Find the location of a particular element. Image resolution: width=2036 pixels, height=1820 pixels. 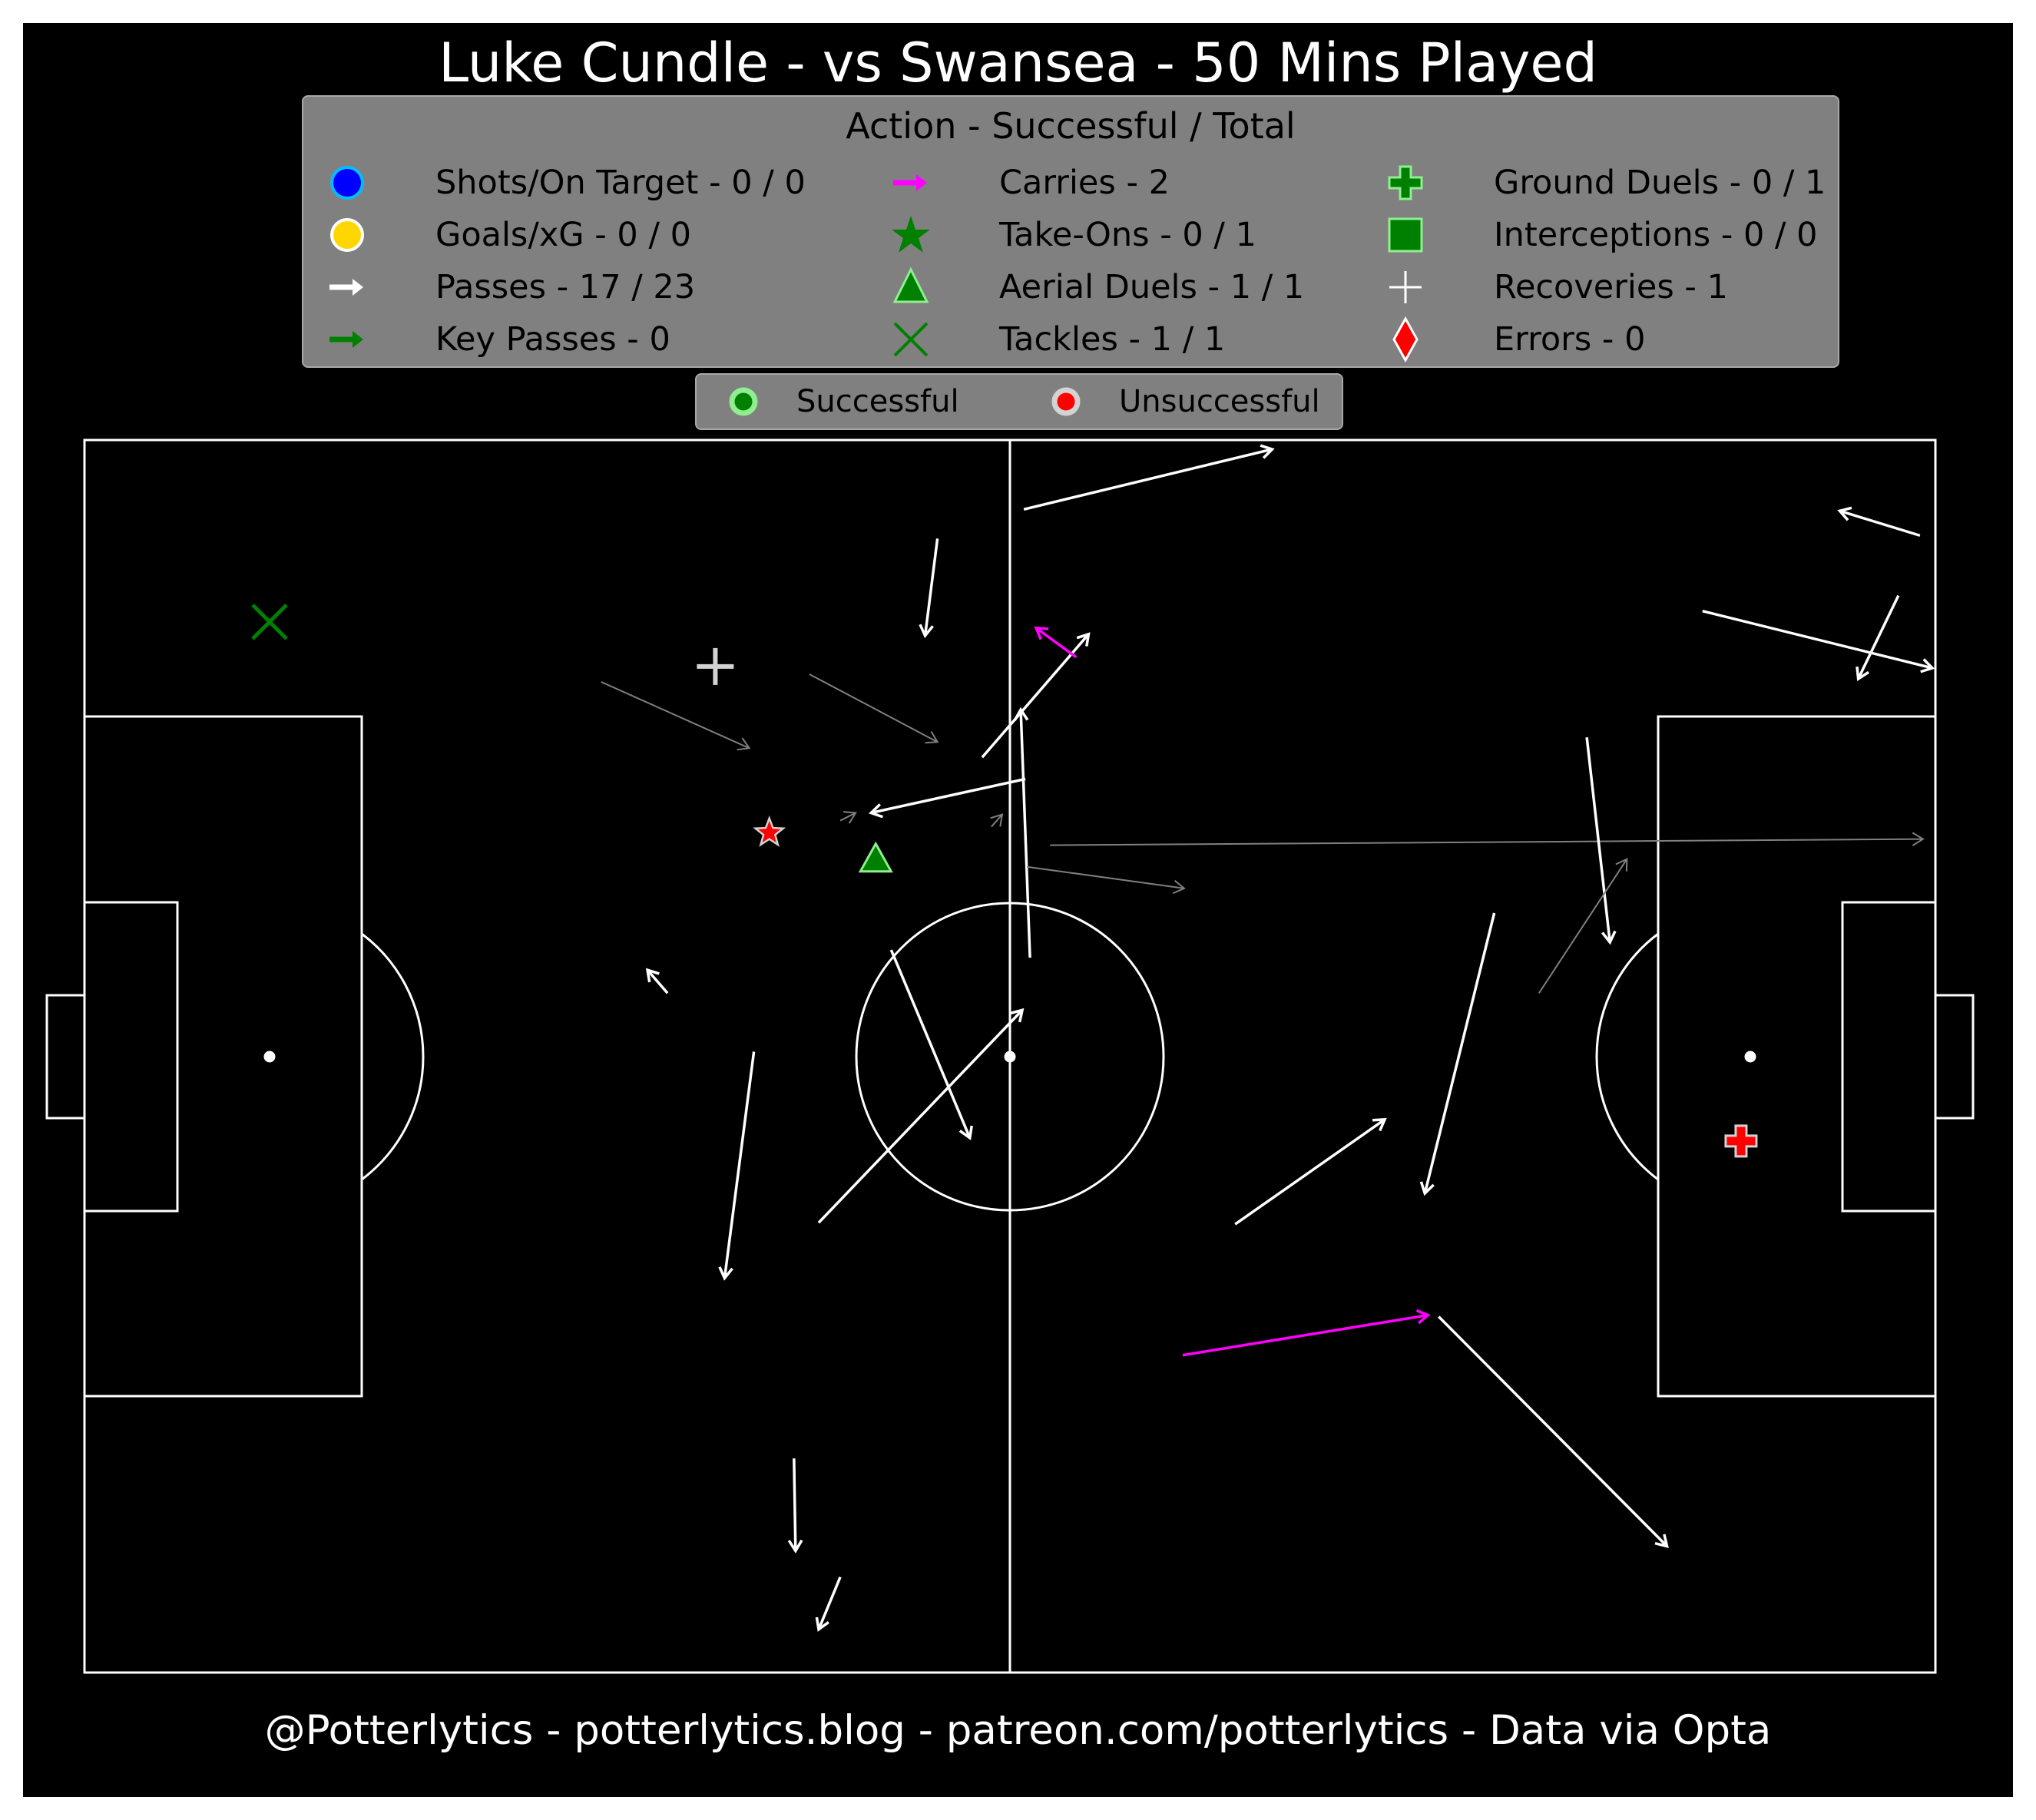

aerial-duel-marker is located at coordinates (875, 857).